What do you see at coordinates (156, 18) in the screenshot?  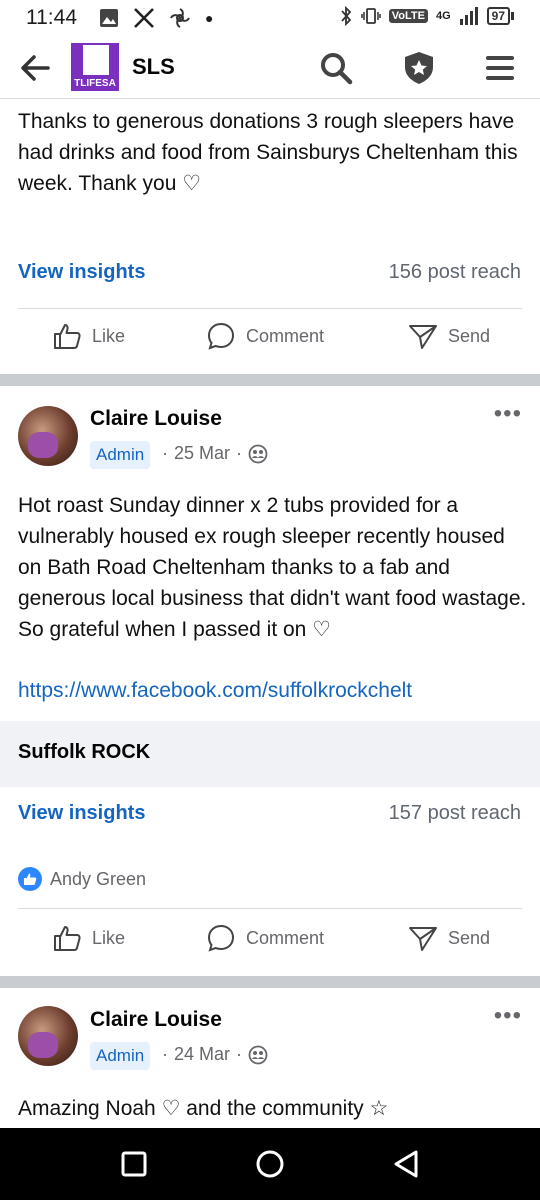 I see `notification-icons: ●` at bounding box center [156, 18].